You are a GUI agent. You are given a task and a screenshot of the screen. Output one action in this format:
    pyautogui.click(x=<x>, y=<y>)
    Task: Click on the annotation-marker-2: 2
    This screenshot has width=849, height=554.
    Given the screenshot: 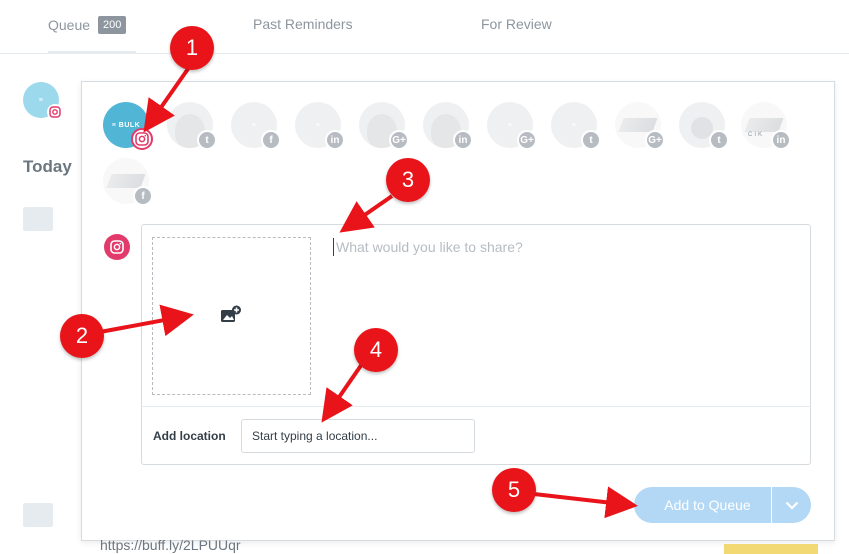 What is the action you would take?
    pyautogui.click(x=82, y=336)
    